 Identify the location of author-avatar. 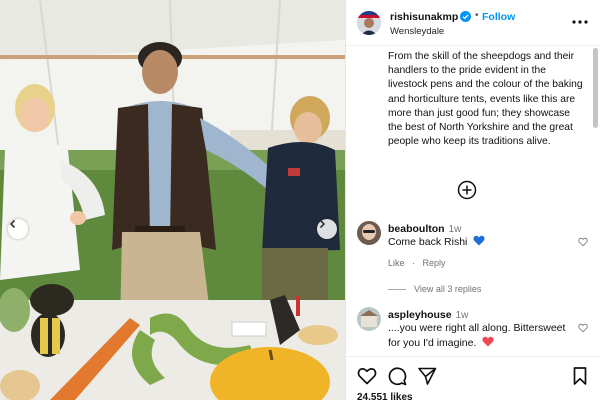
(369, 23).